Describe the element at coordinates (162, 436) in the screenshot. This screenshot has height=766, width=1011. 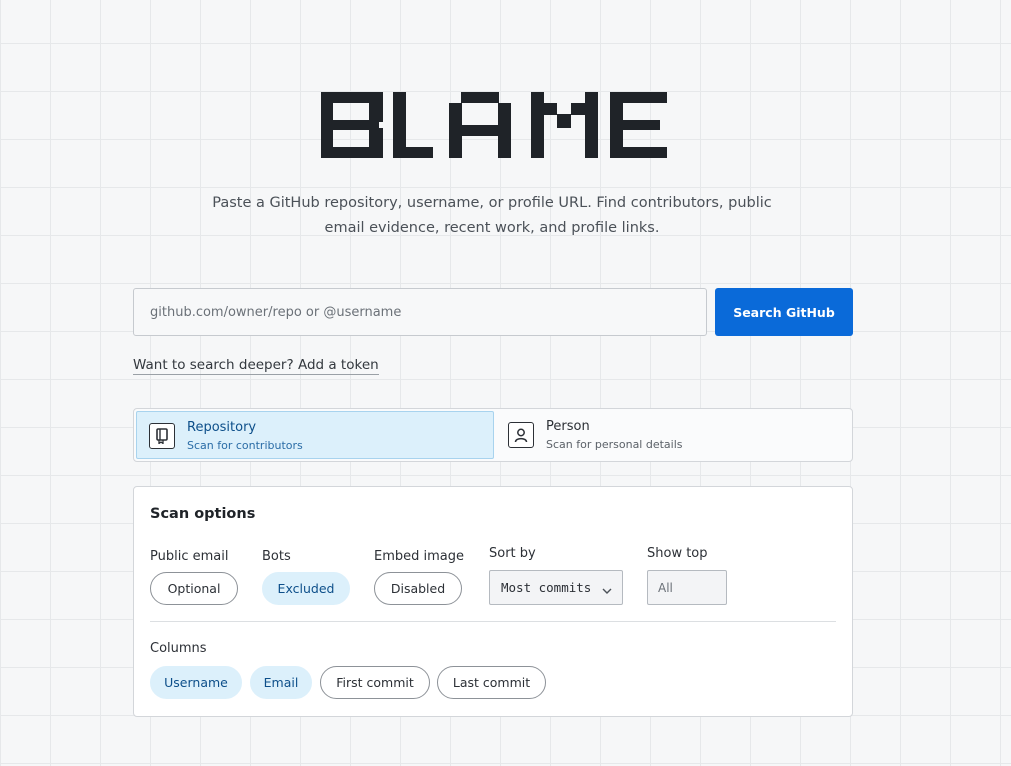
I see `repo-icon` at that location.